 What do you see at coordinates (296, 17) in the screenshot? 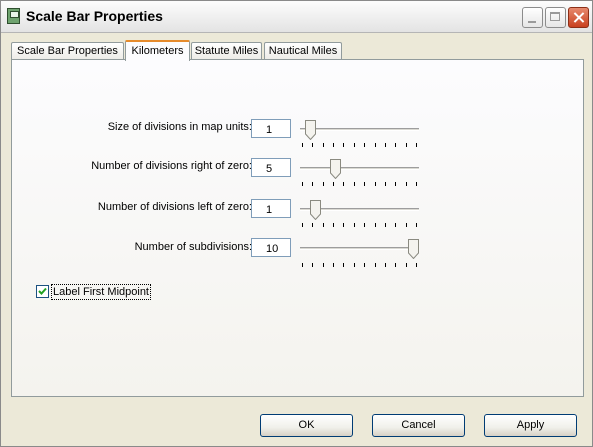
I see `title-bar: Scale Bar Properties` at bounding box center [296, 17].